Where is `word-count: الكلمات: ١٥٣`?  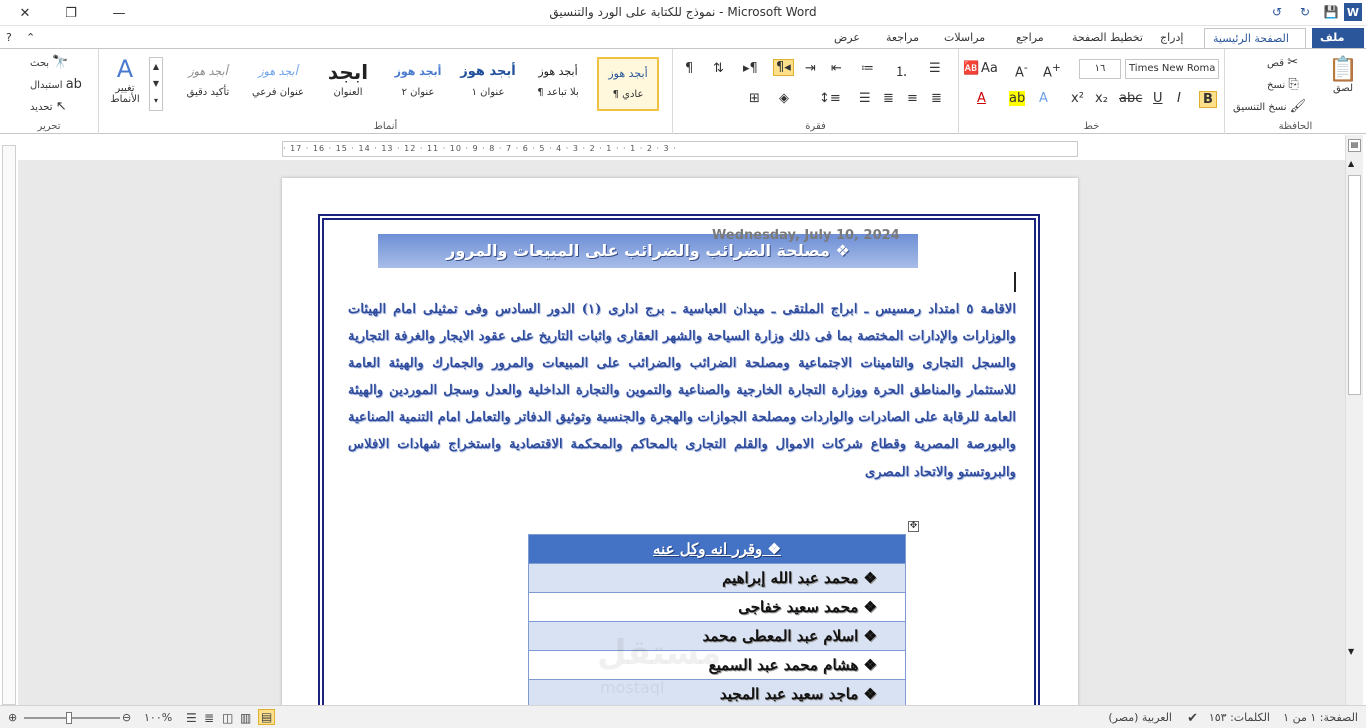
word-count: الكلمات: ١٥٣ is located at coordinates (1239, 717).